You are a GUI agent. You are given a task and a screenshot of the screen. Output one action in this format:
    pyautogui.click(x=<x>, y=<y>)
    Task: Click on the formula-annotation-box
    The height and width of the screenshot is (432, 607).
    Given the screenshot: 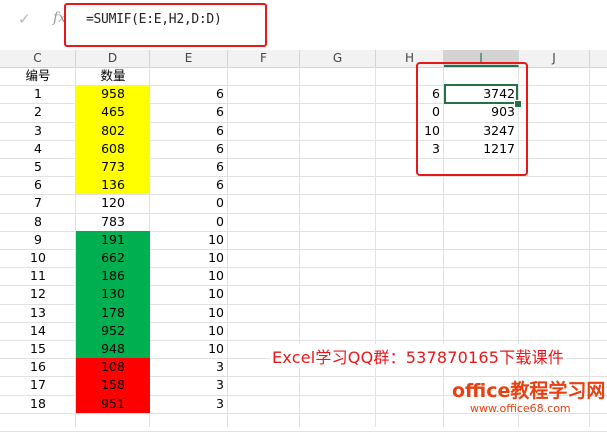 What is the action you would take?
    pyautogui.click(x=165, y=25)
    